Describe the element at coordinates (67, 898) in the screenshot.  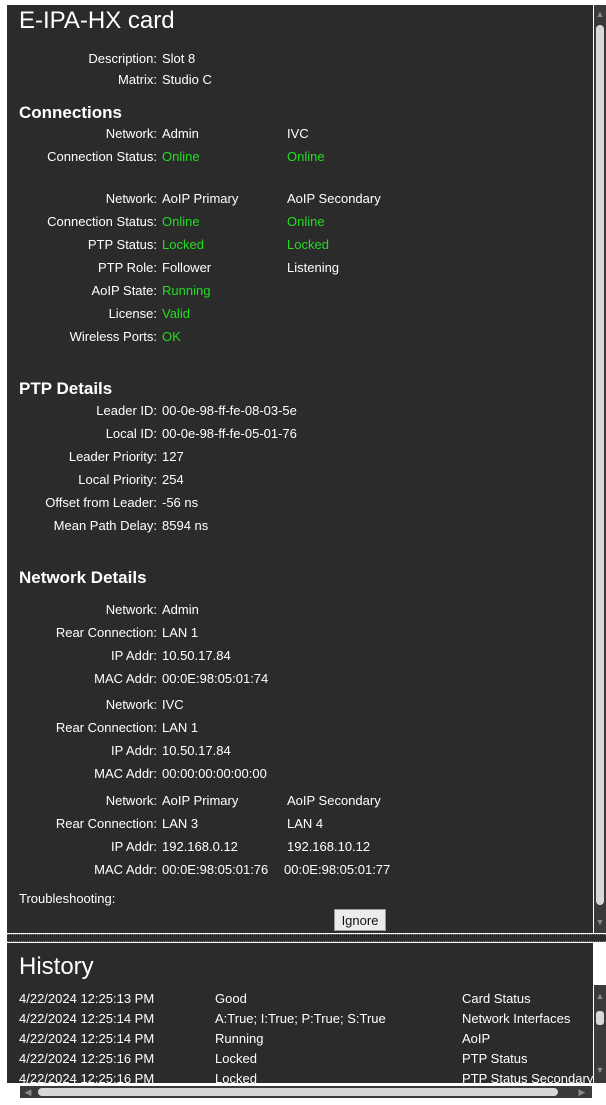
I see `troubleshooting-label: Troubleshooting:` at that location.